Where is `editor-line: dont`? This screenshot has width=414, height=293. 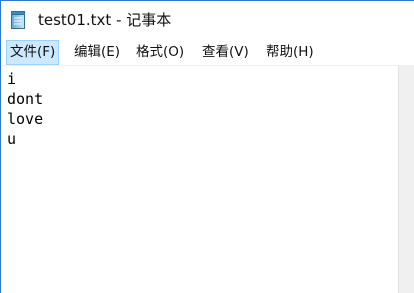
editor-line: dont is located at coordinates (25, 99).